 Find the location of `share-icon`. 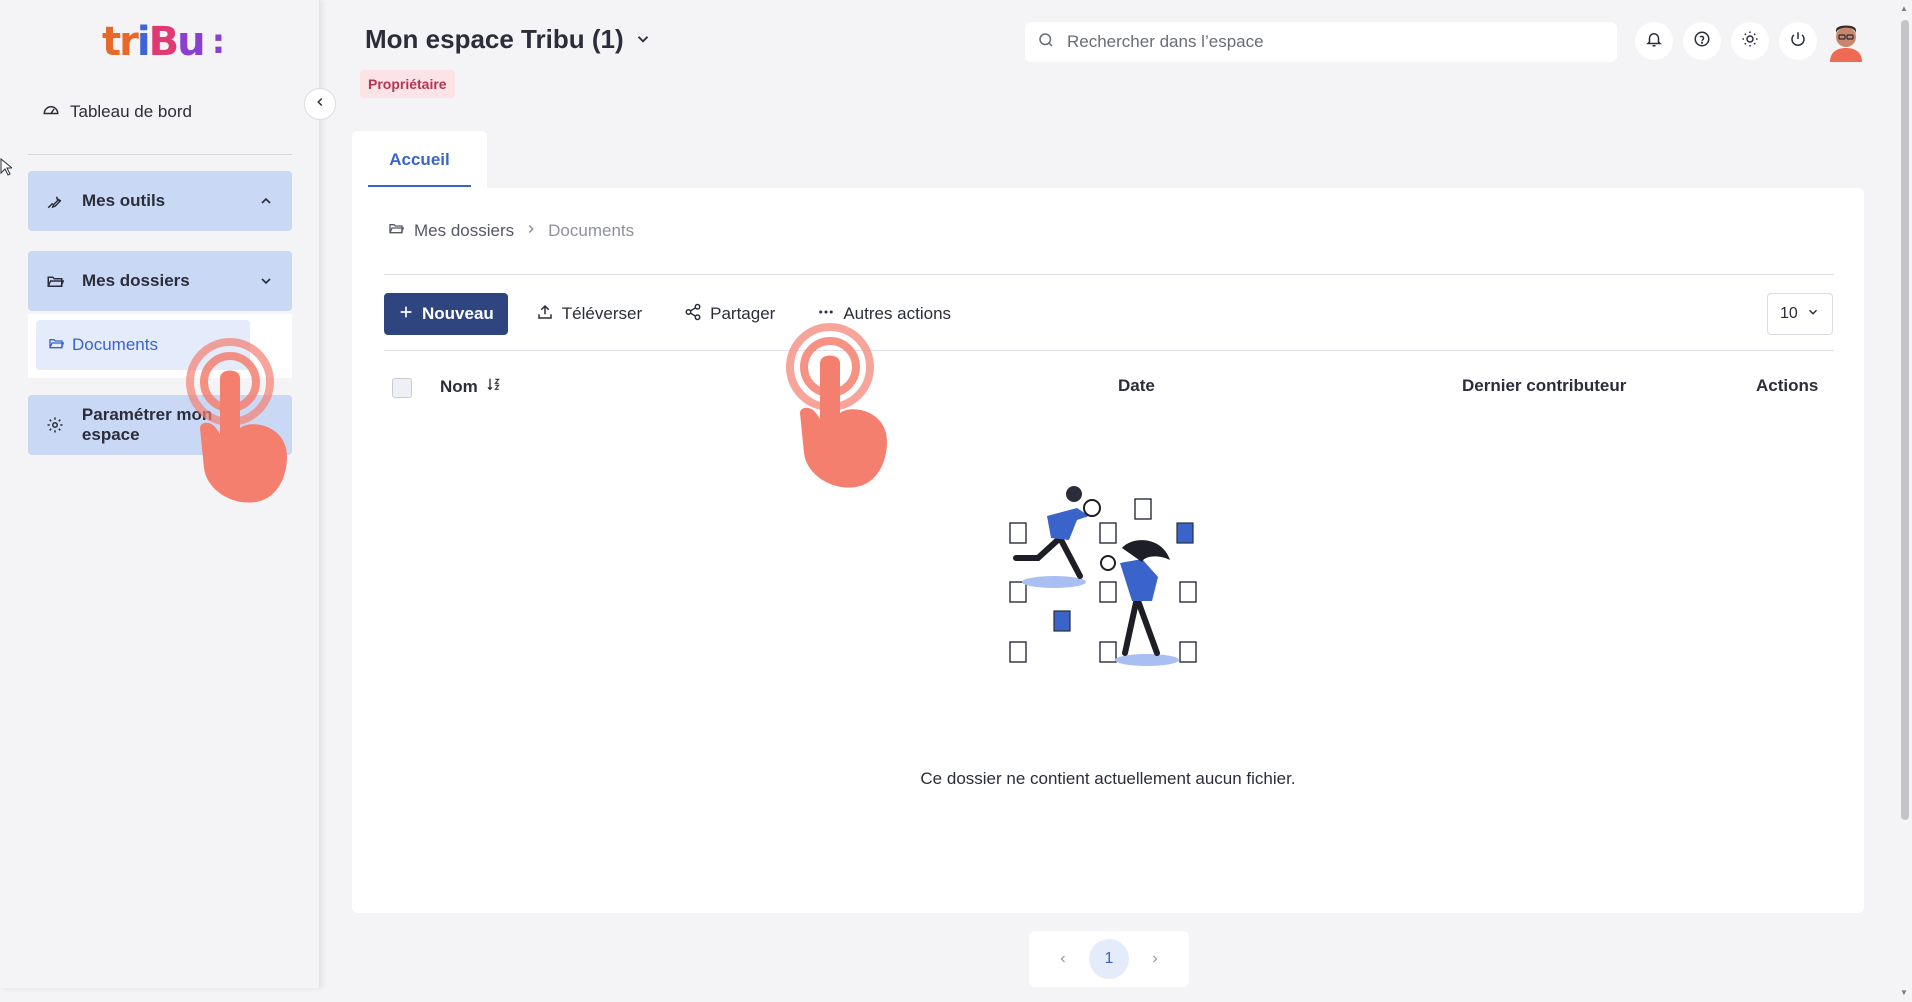

share-icon is located at coordinates (693, 314).